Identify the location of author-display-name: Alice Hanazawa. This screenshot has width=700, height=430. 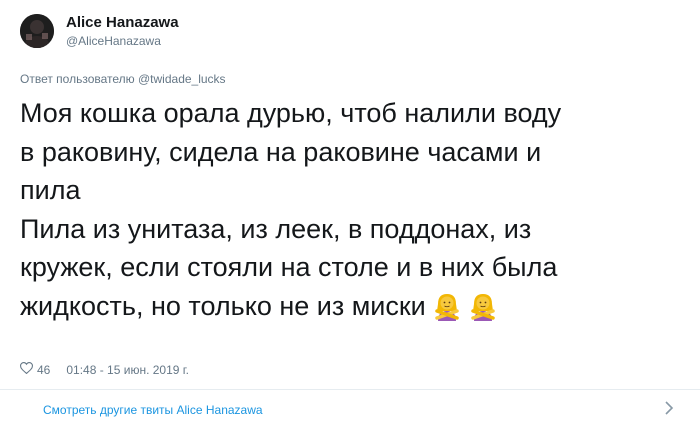
(122, 22).